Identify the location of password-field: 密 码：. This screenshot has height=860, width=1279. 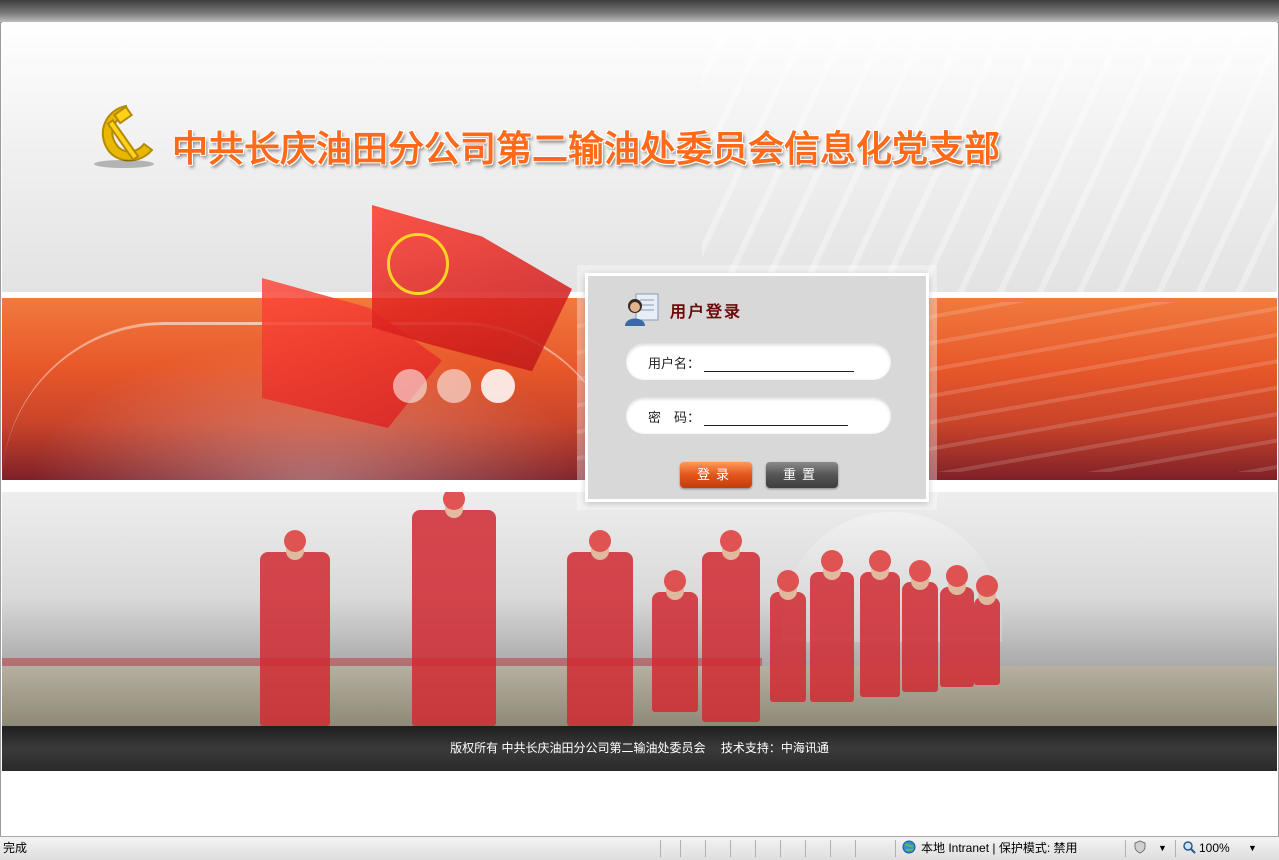
(758, 415).